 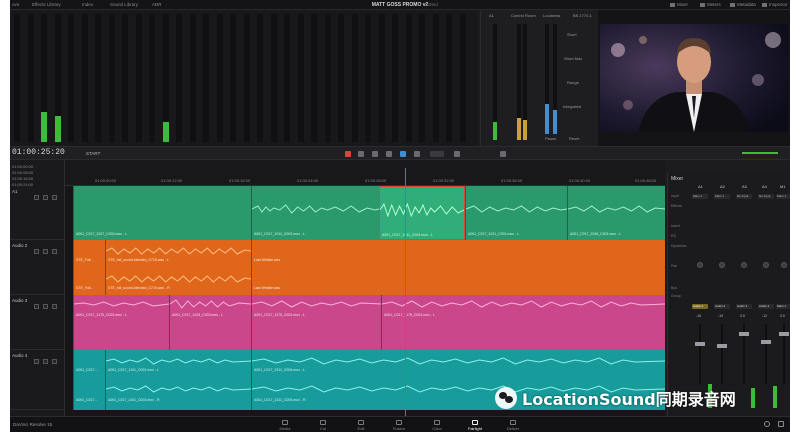 I want to click on zoom-out-icon, so click(x=457, y=154).